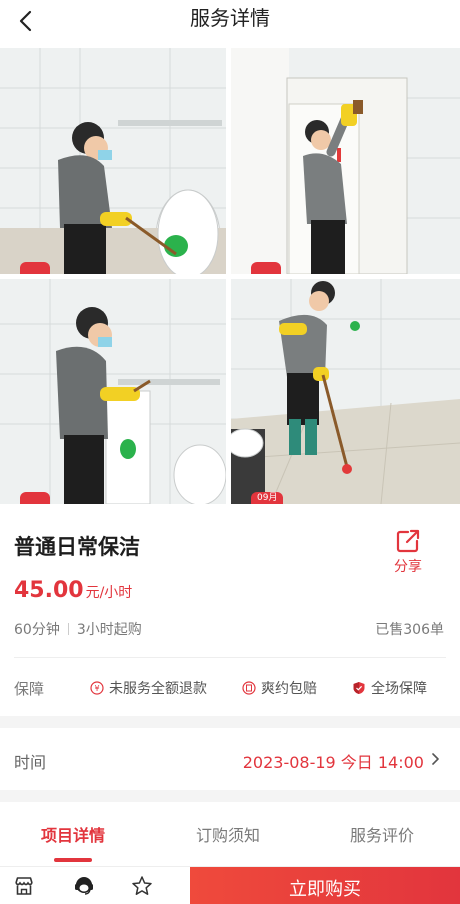 Image resolution: width=460 pixels, height=904 pixels. Describe the element at coordinates (73, 834) in the screenshot. I see `tab-project-details: 项目详情` at that location.